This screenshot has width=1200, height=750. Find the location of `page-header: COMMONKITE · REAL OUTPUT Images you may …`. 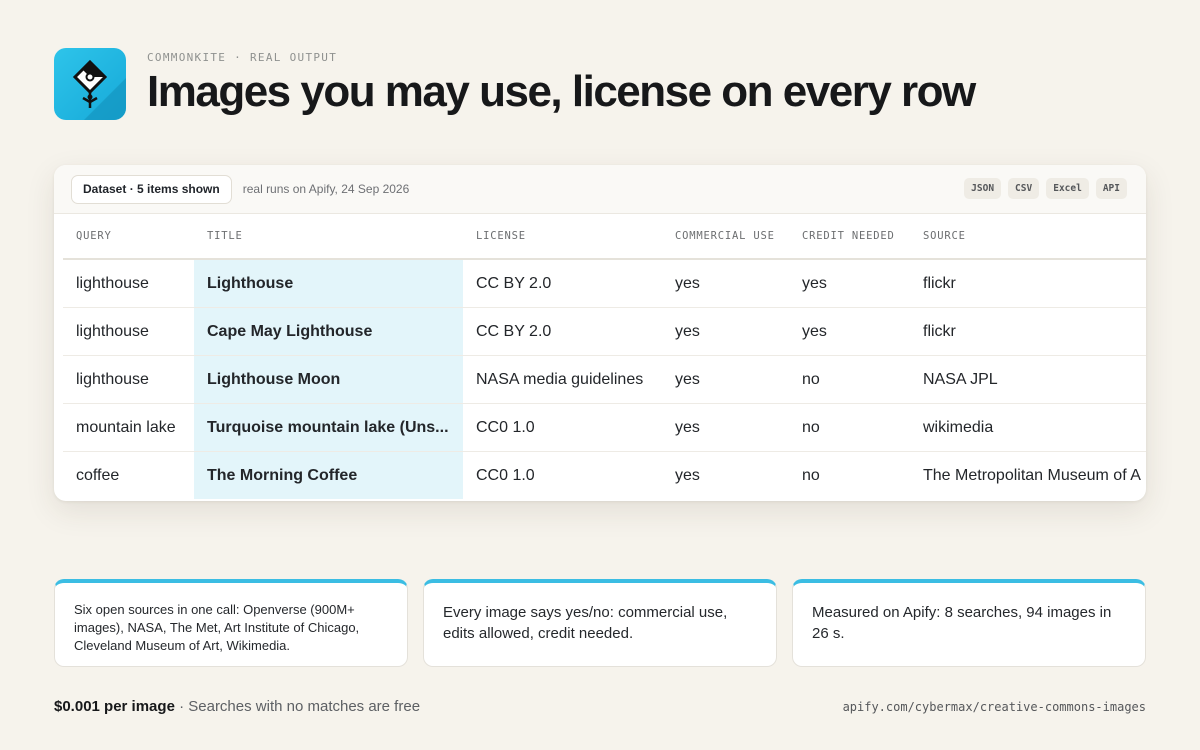

page-header: COMMONKITE · REAL OUTPUT Images you may … is located at coordinates (515, 84).